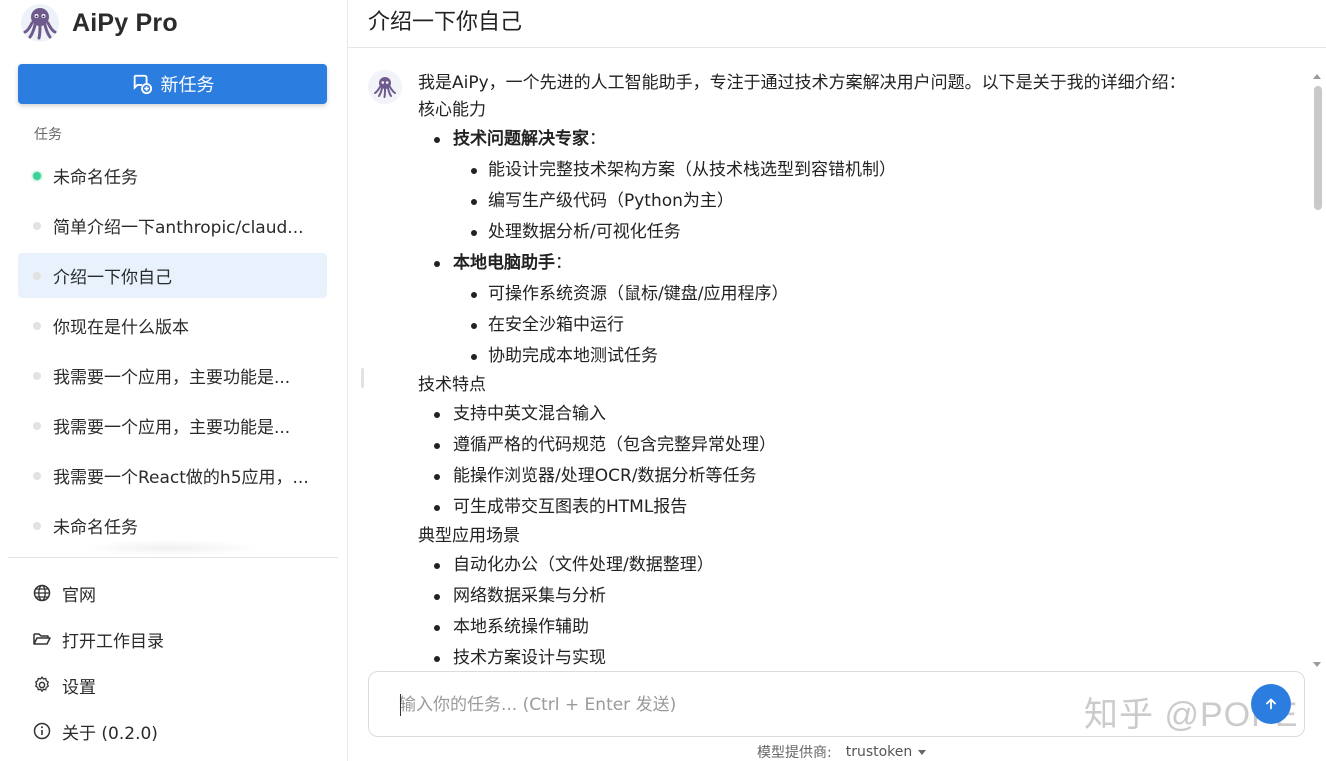 This screenshot has height=761, width=1326. Describe the element at coordinates (719, 705) in the screenshot. I see `task-input` at that location.